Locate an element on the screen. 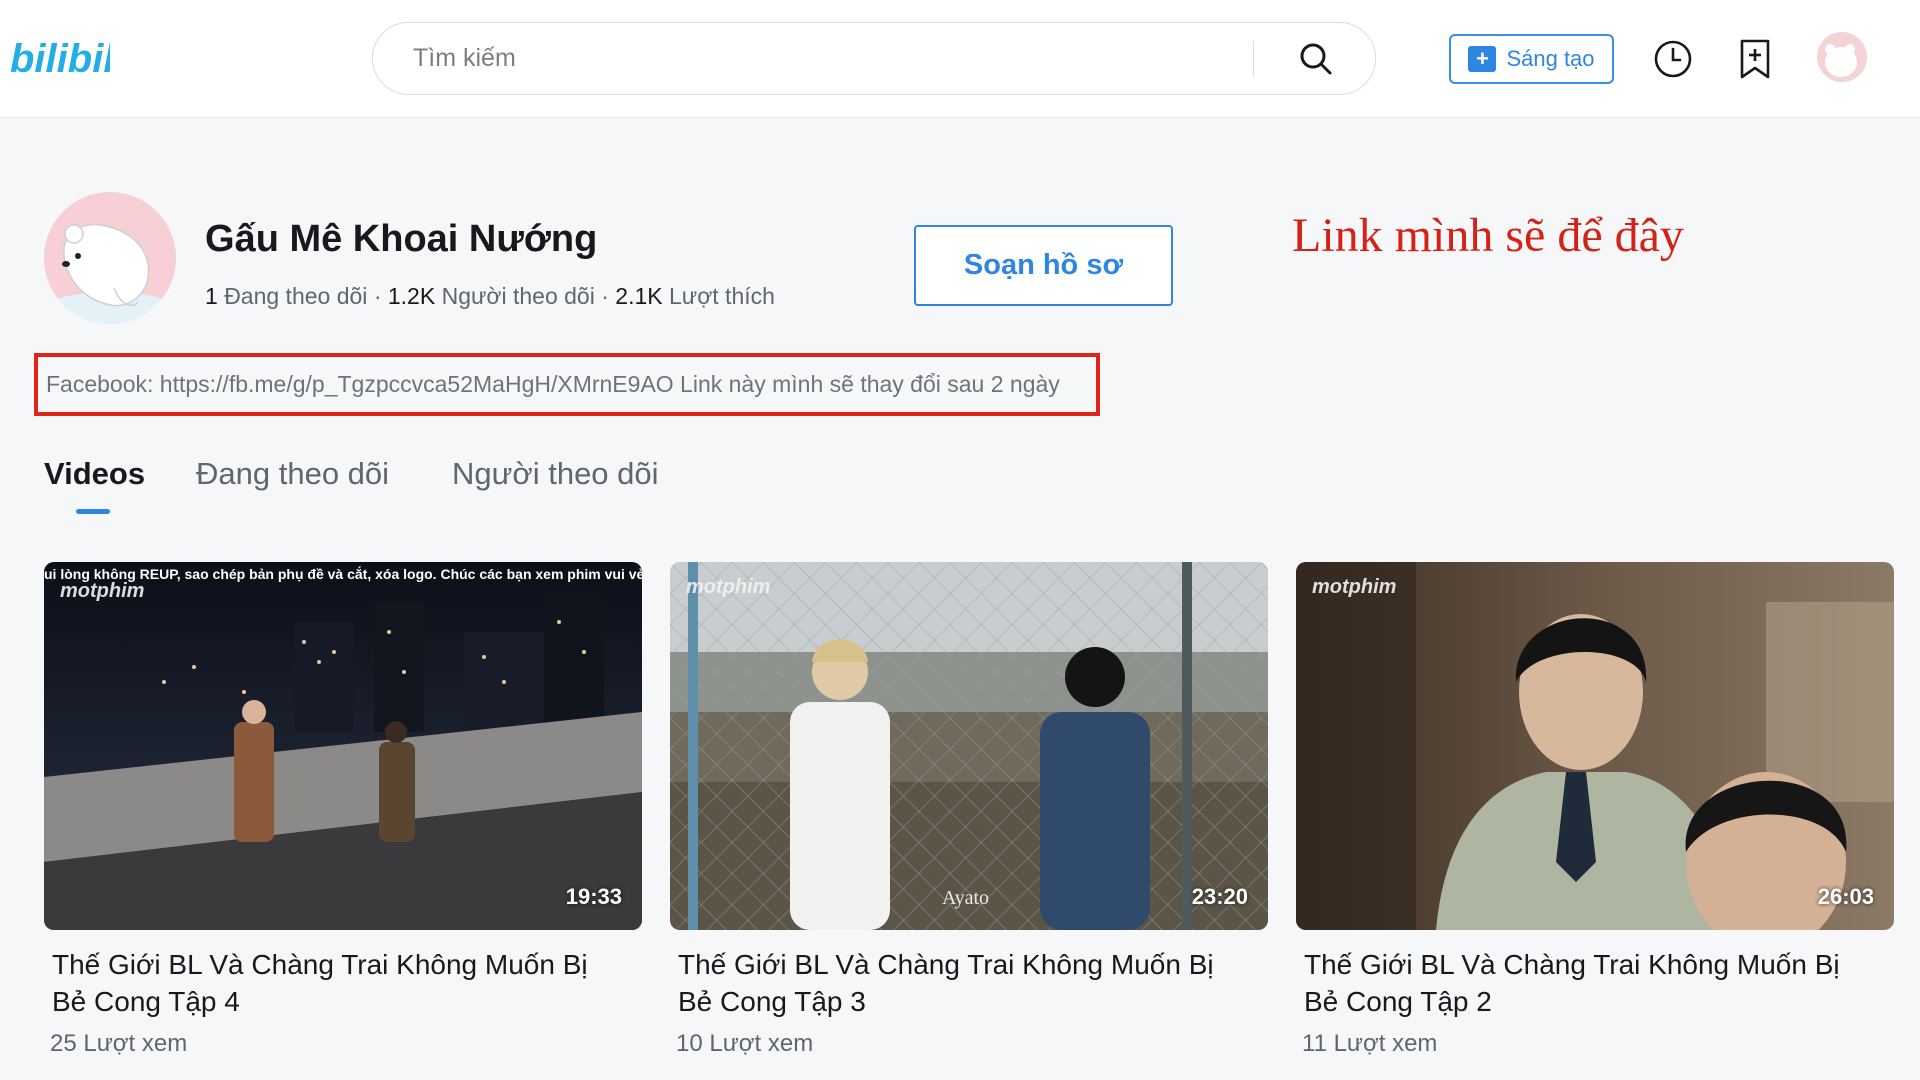  profile-name: Gấu Mê Khoai Nướng is located at coordinates (401, 239).